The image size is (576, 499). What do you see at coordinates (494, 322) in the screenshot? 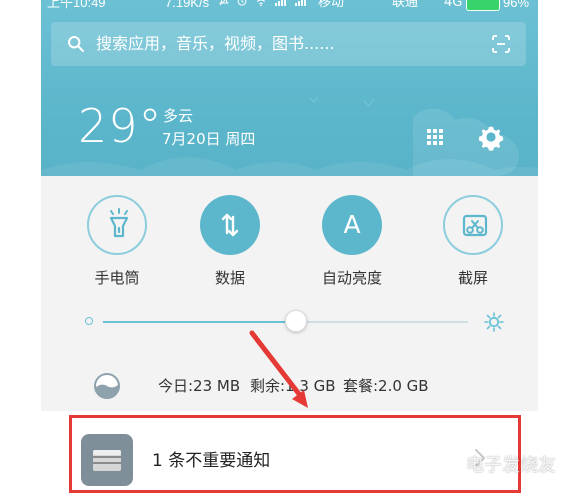
I see `brightness-high-icon` at bounding box center [494, 322].